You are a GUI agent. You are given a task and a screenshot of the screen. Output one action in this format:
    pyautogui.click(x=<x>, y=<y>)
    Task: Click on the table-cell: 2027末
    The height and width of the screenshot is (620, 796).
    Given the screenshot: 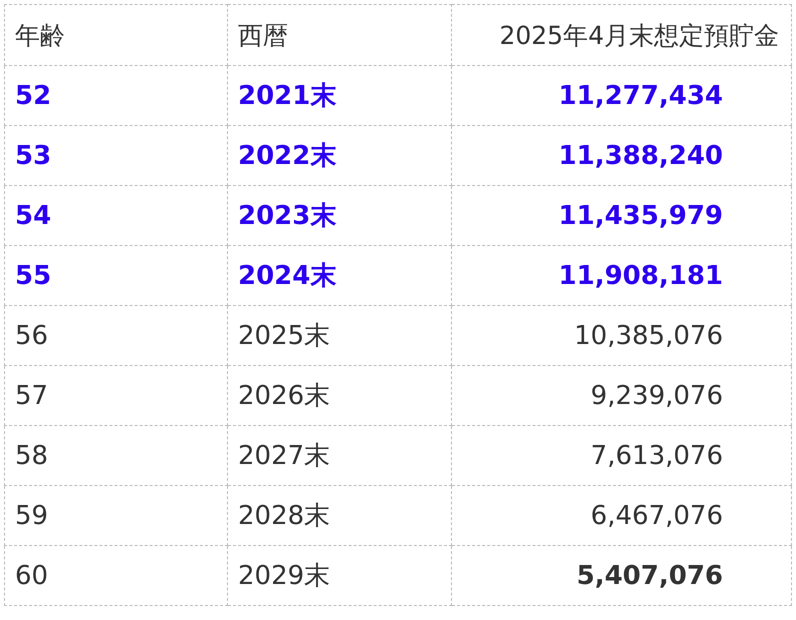 What is the action you would take?
    pyautogui.click(x=340, y=456)
    